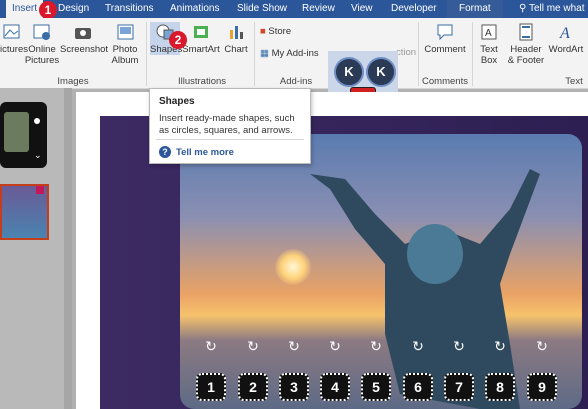 The height and width of the screenshot is (409, 588). I want to click on pane-splitter, so click(68, 248).